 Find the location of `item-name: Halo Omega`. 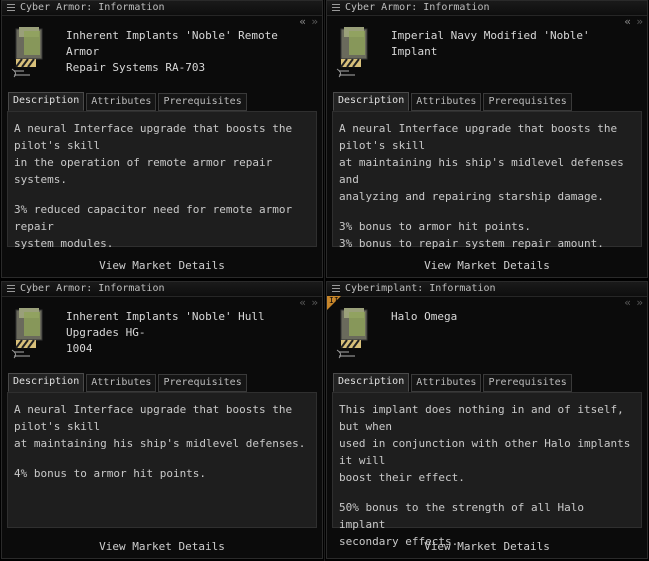

item-name: Halo Omega is located at coordinates (424, 316).